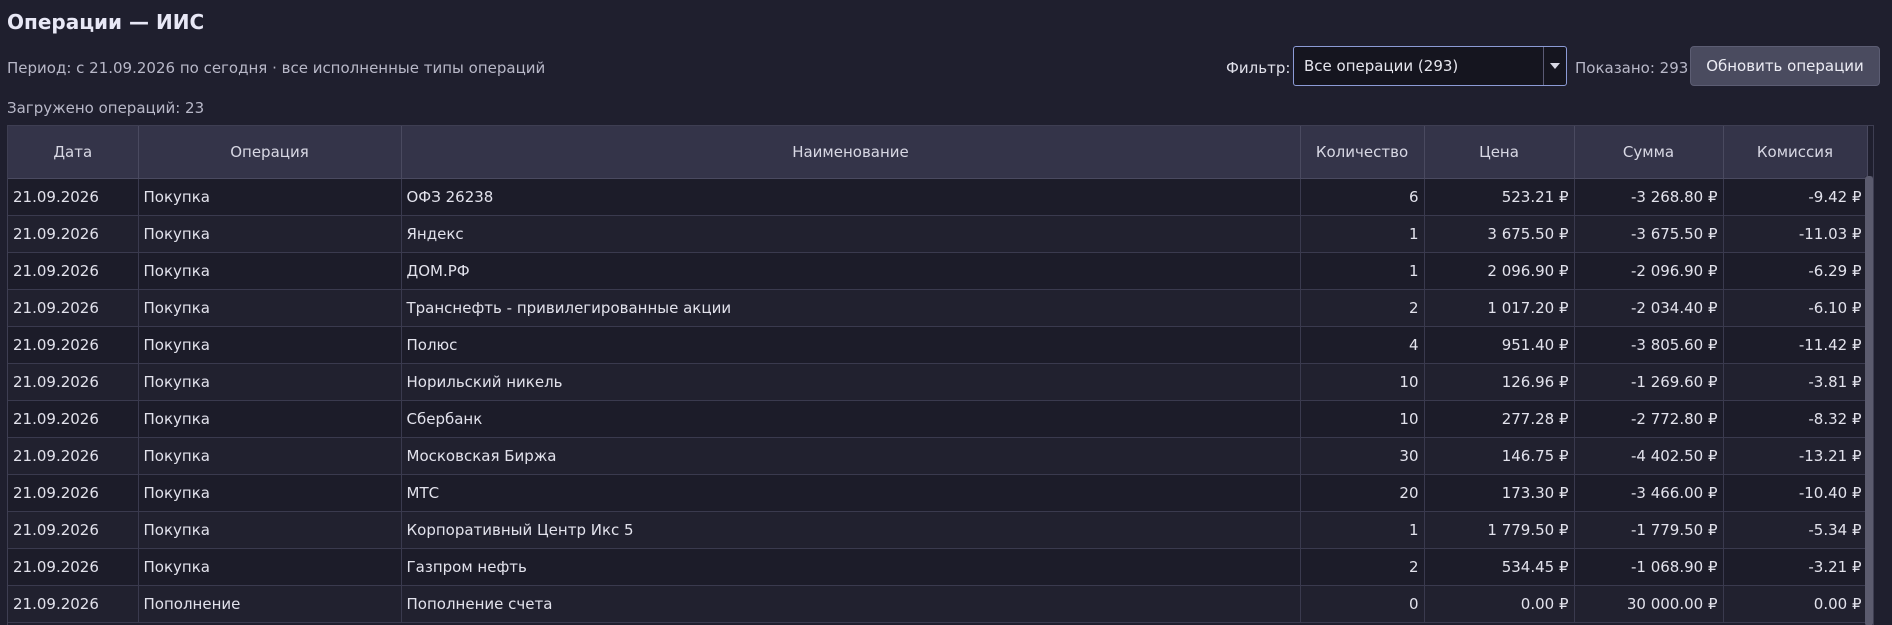  Describe the element at coordinates (1499, 234) in the screenshot. I see `cell-price: 3 675.50 ₽` at that location.